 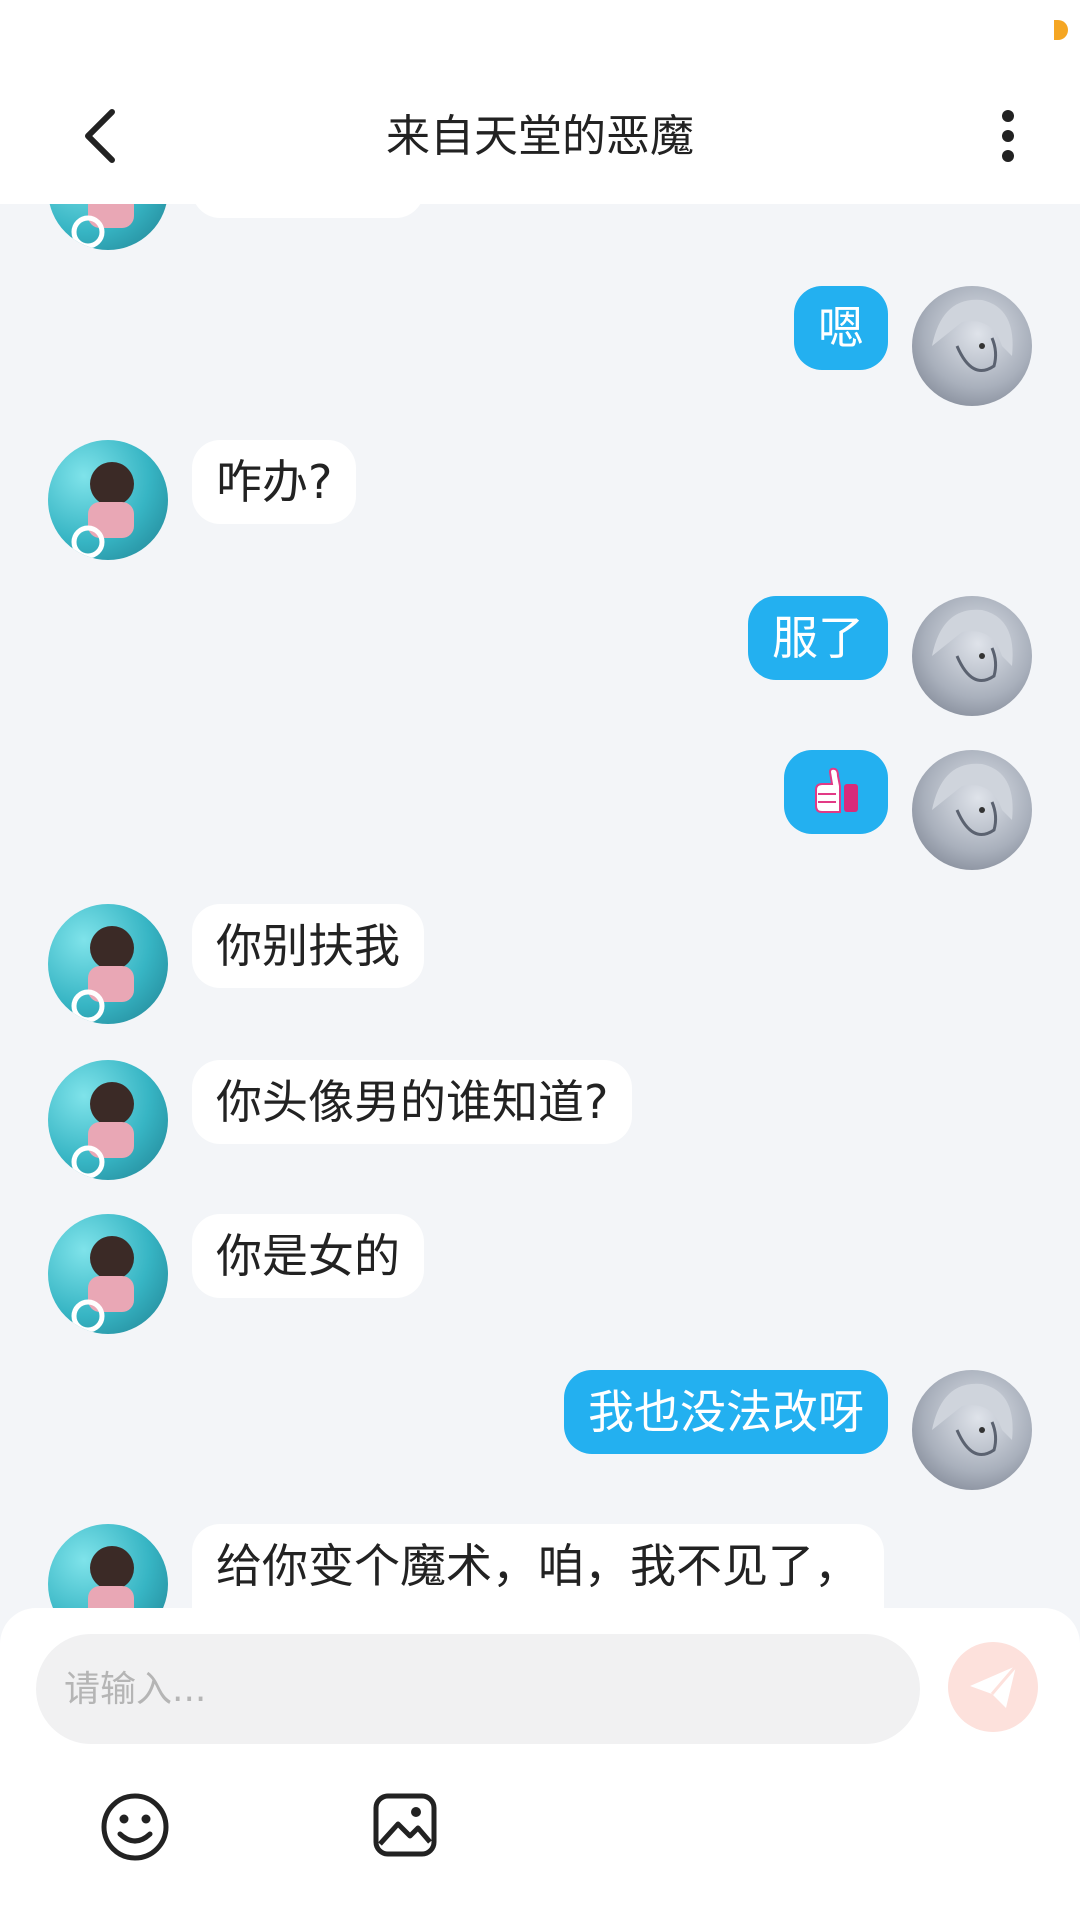 What do you see at coordinates (274, 482) in the screenshot?
I see `message-bubble-left: 咋办?` at bounding box center [274, 482].